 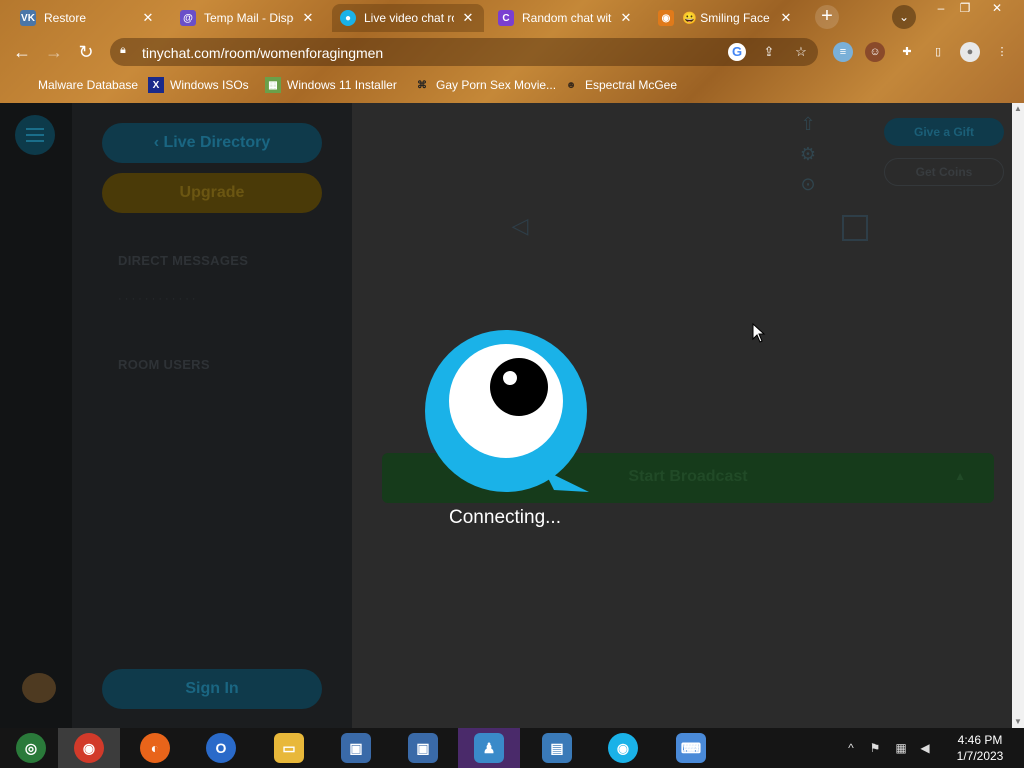 I want to click on back-button: ←, so click(x=22, y=52).